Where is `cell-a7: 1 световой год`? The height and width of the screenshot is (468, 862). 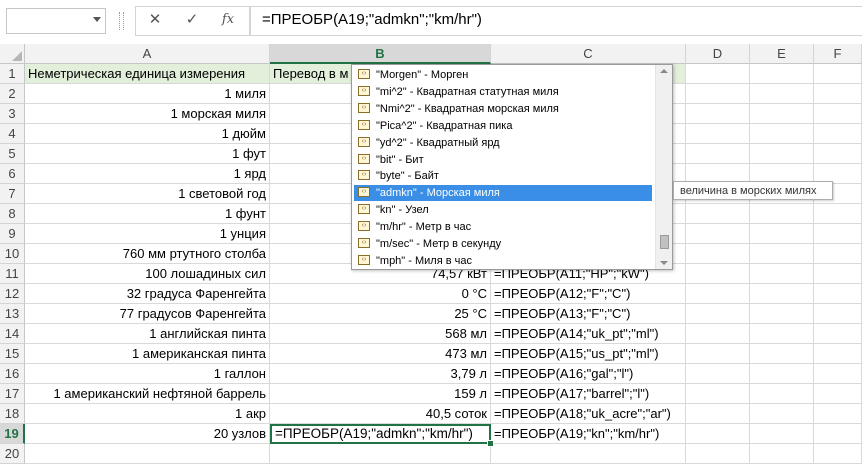 cell-a7: 1 световой год is located at coordinates (147, 194).